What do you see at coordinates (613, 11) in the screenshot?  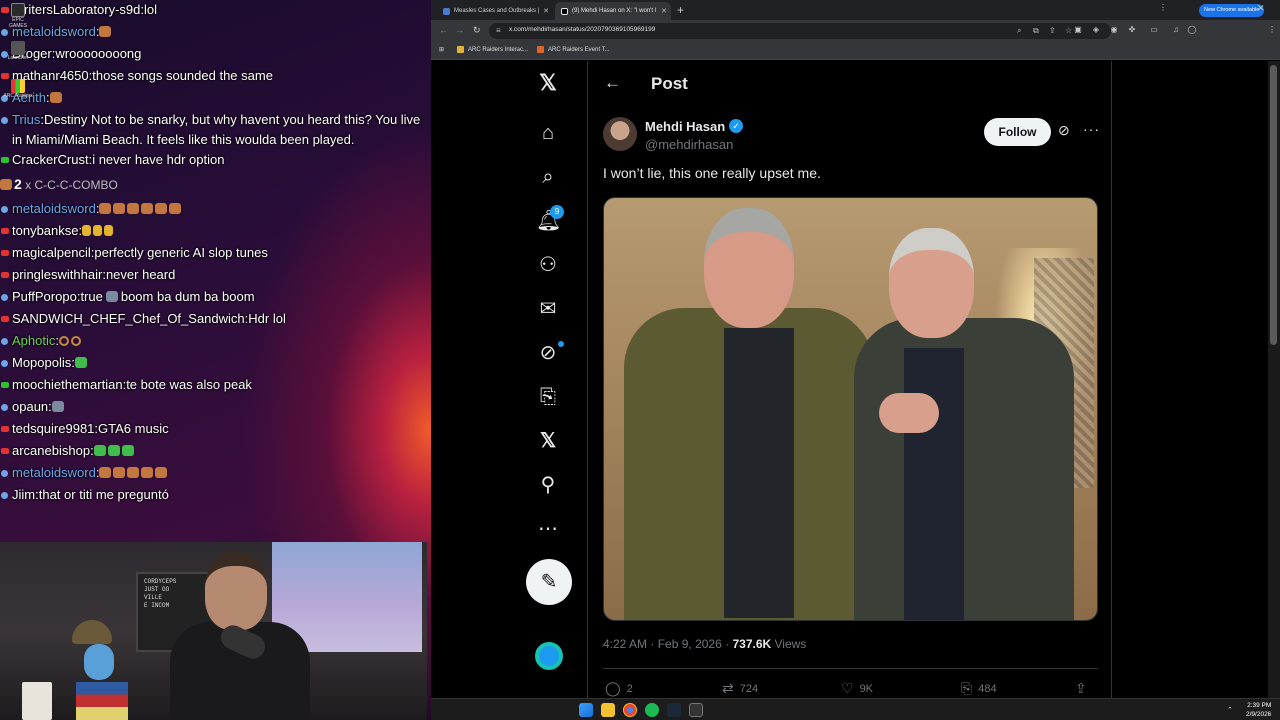 I see `tab-mehdi-hasan: (9) Mehdi Hasan on X: "I won't l ✕` at bounding box center [613, 11].